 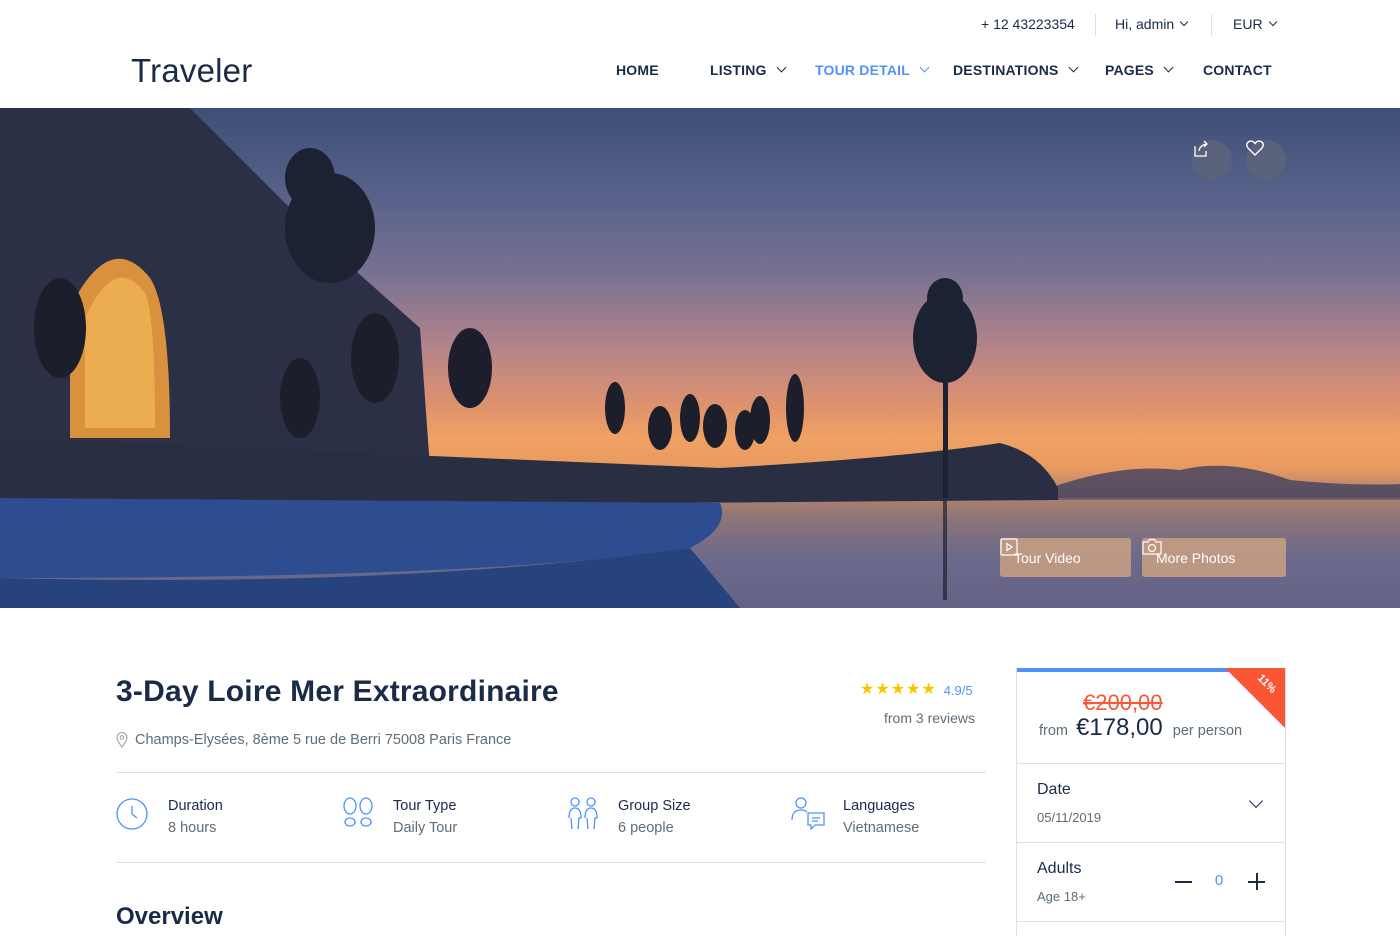 I want to click on site-logo: Traveler, so click(x=191, y=71).